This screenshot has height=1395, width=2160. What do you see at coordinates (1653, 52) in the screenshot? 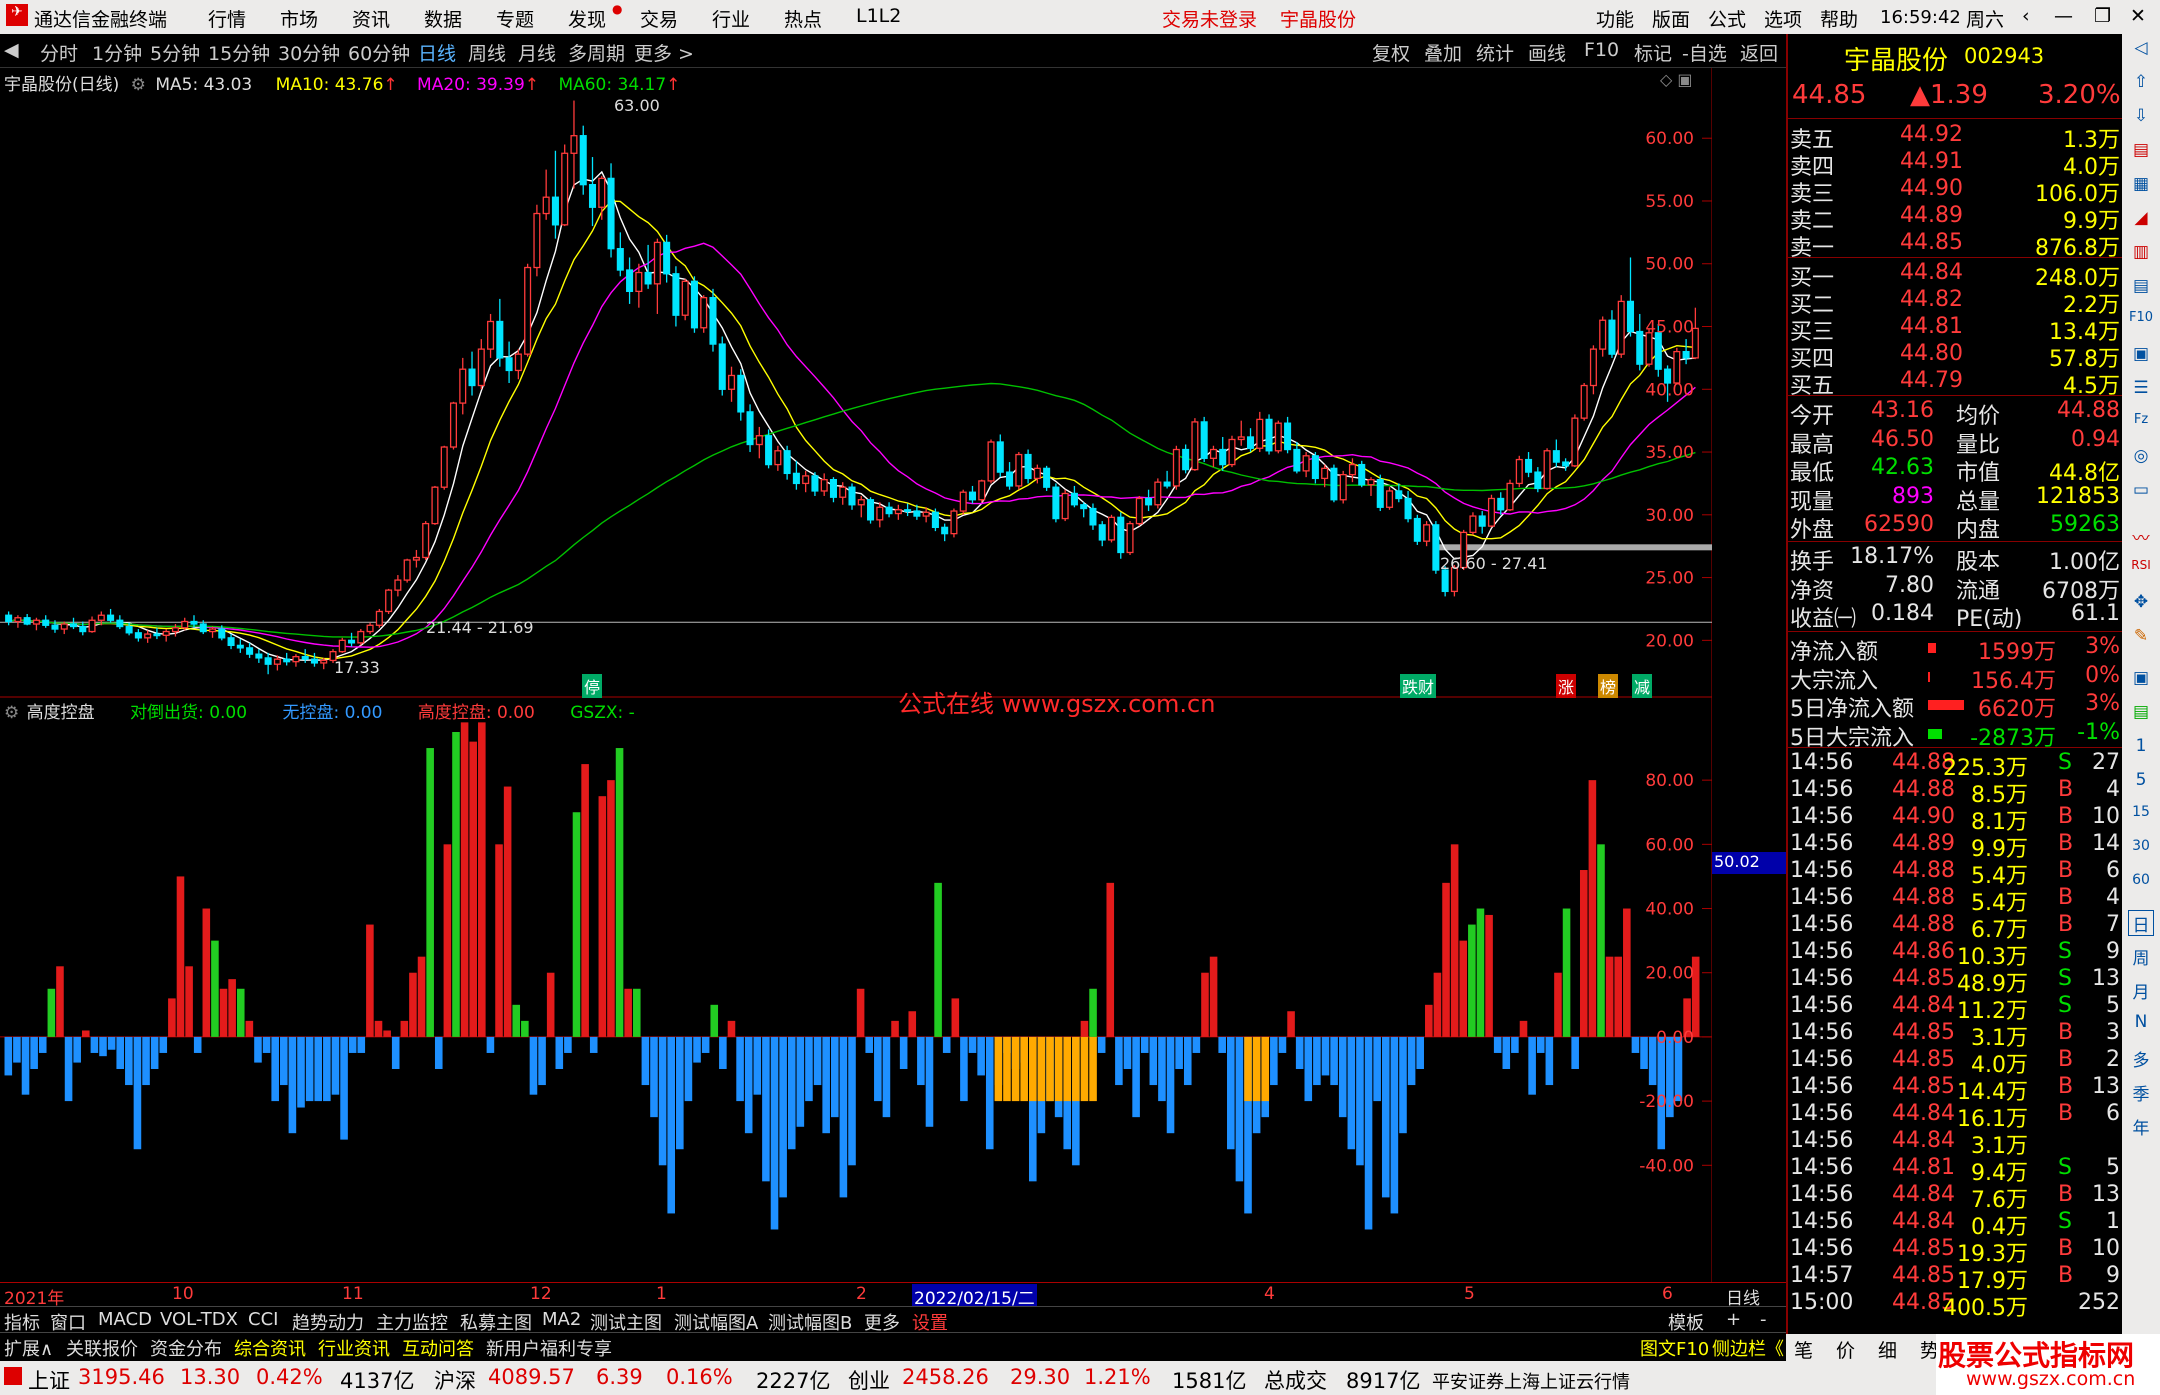
I see `tool-biaoji: 标记` at bounding box center [1653, 52].